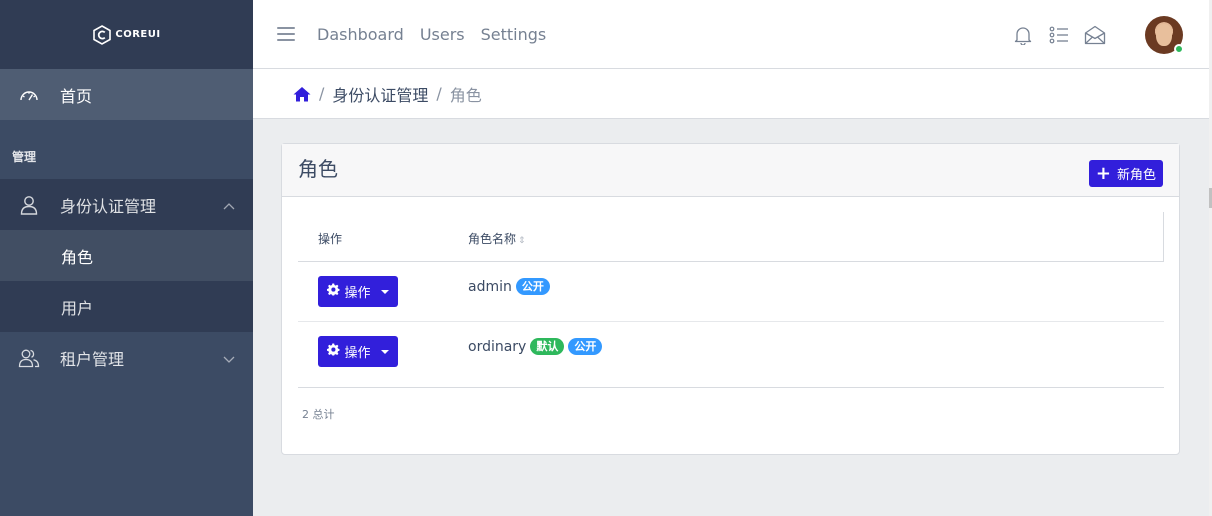 The height and width of the screenshot is (516, 1212). I want to click on column-header-actions: 操作, so click(330, 239).